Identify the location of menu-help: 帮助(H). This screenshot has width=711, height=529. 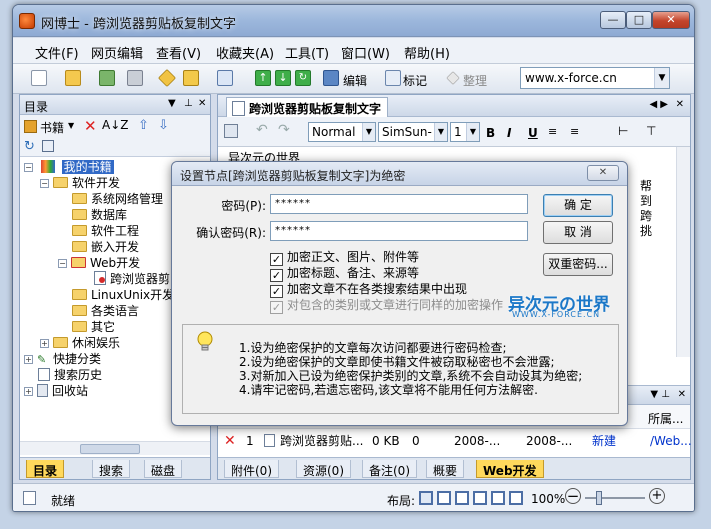
(427, 52).